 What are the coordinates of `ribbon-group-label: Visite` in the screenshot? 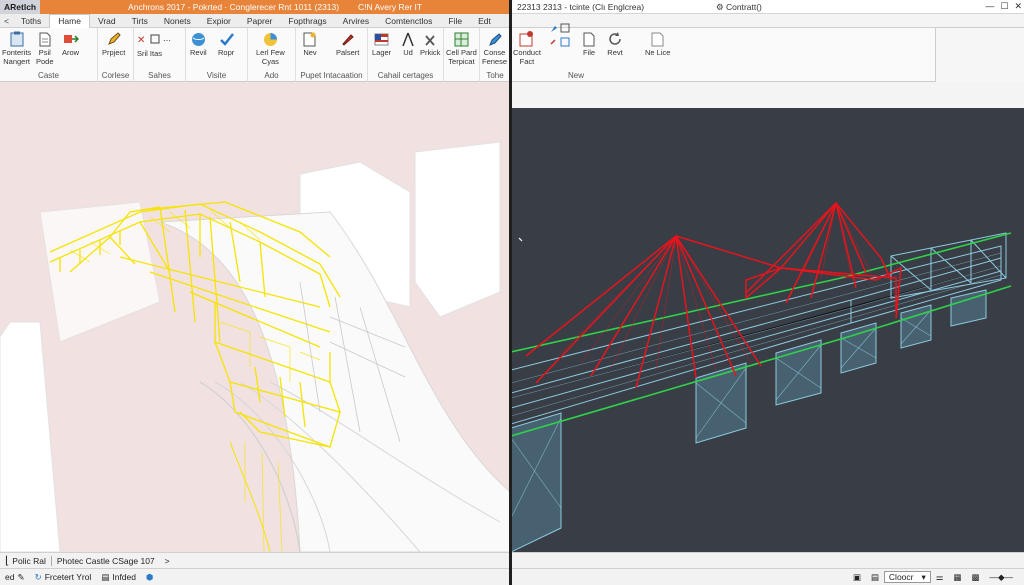 It's located at (216, 75).